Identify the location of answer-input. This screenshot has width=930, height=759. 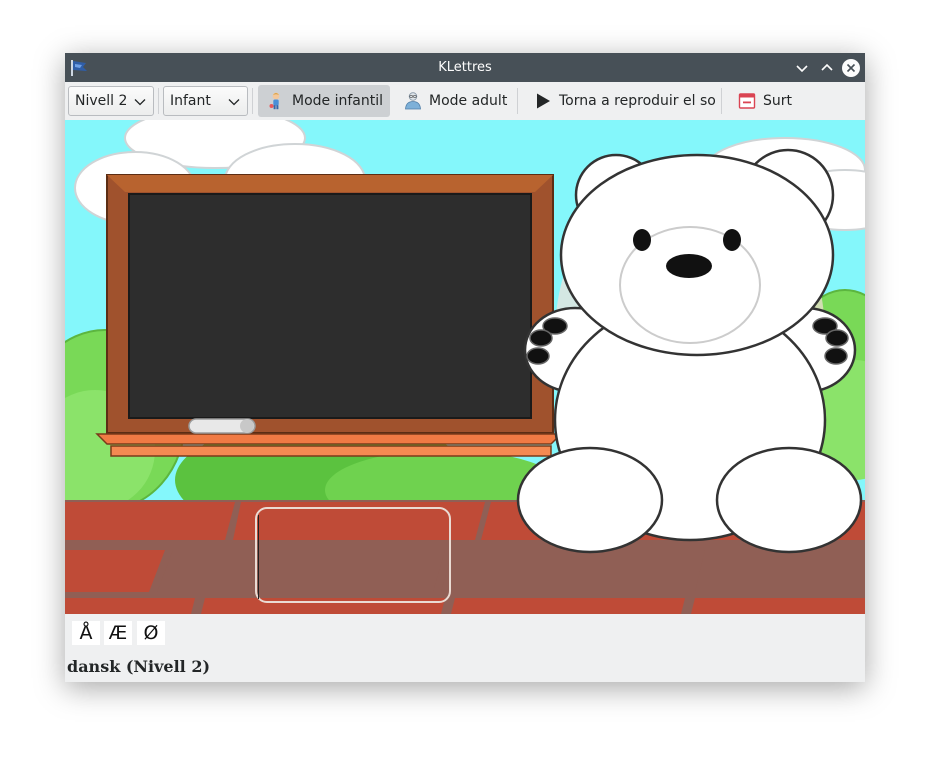
(353, 555).